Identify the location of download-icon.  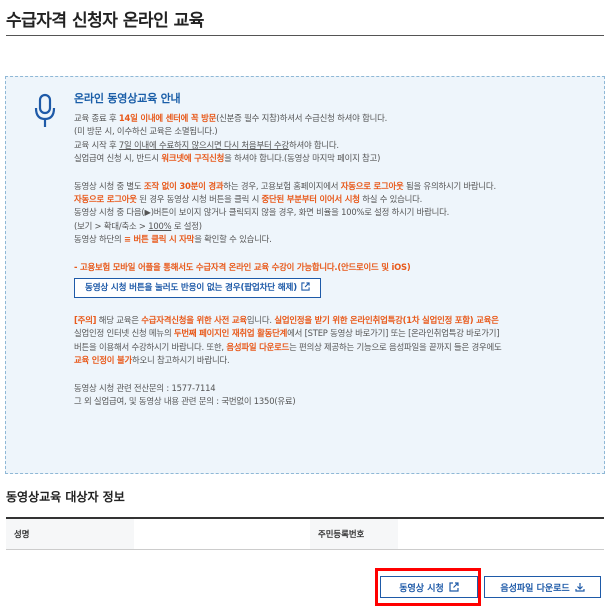
(580, 587).